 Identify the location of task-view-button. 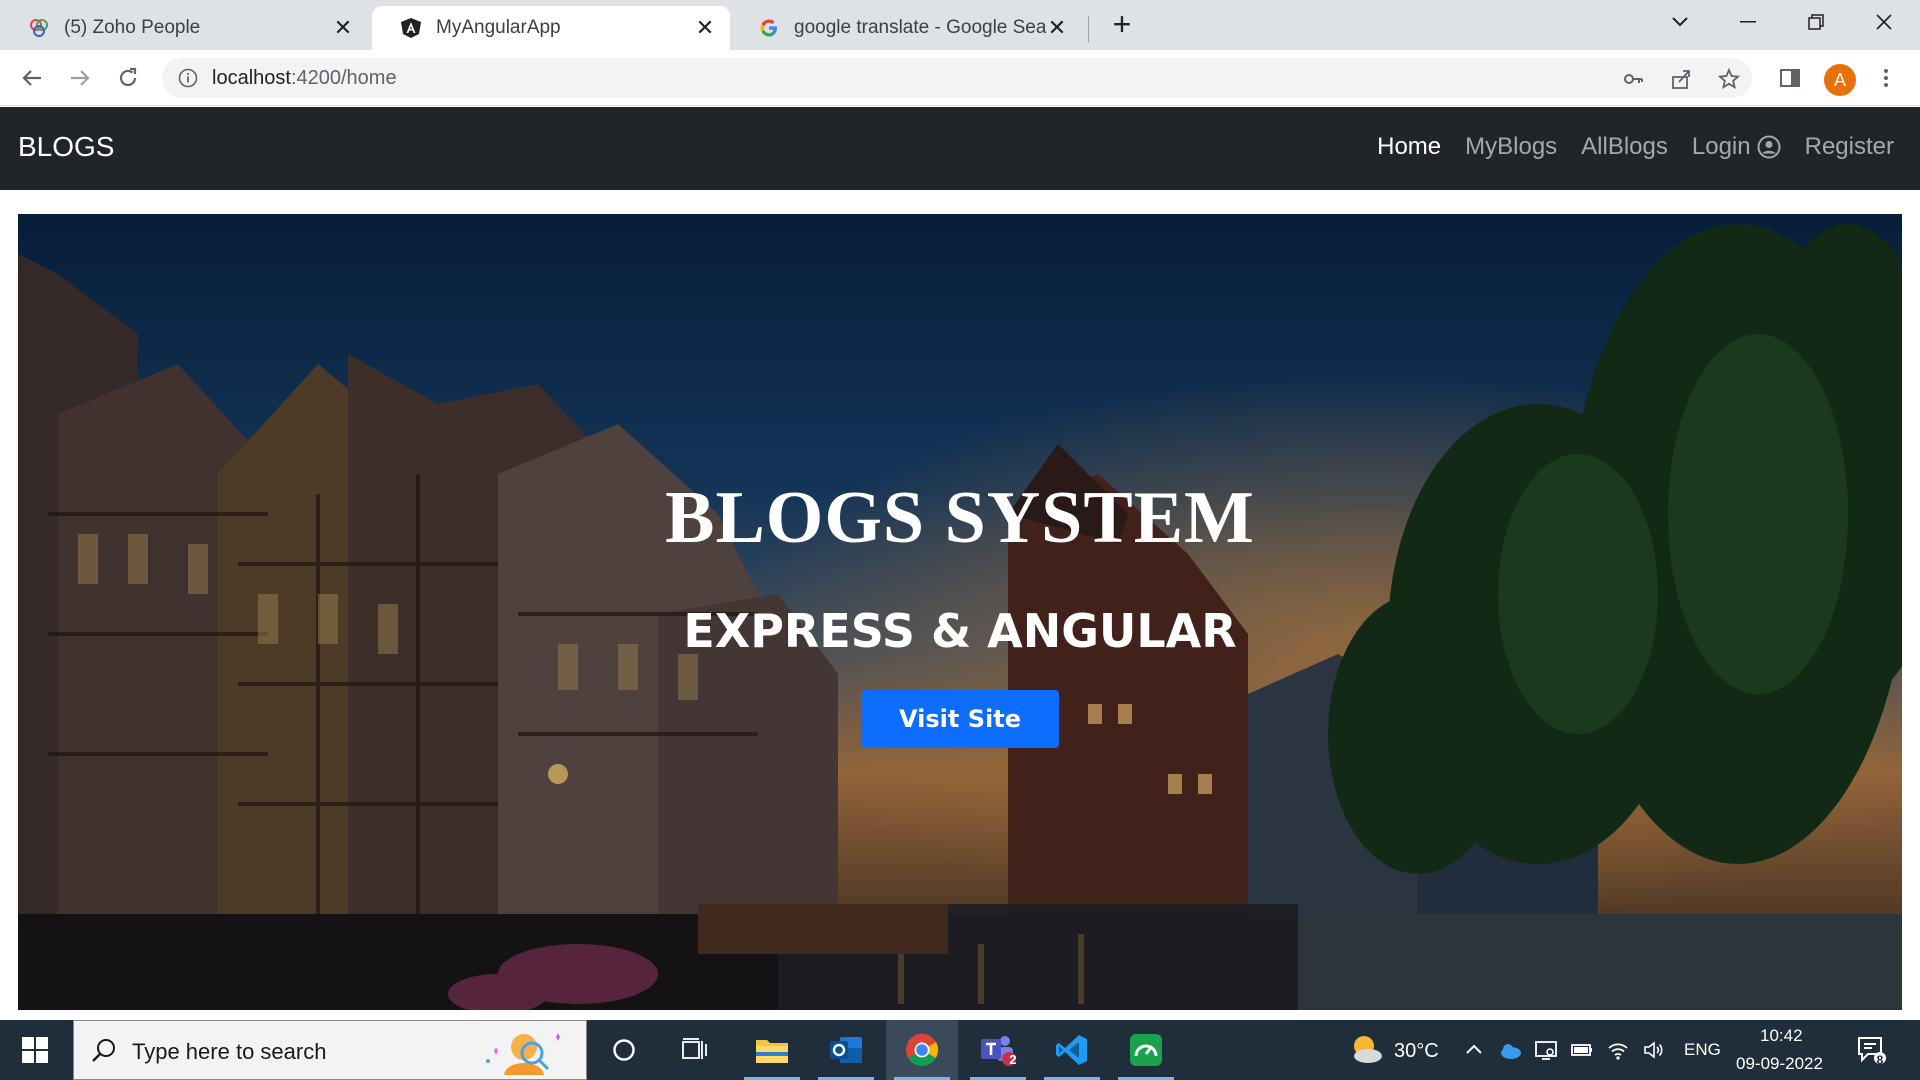
(696, 1050).